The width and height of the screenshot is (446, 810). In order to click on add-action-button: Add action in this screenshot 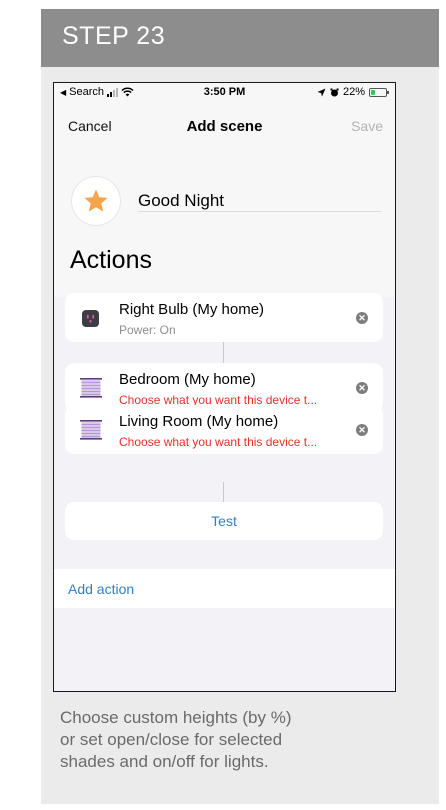, I will do `click(101, 589)`.